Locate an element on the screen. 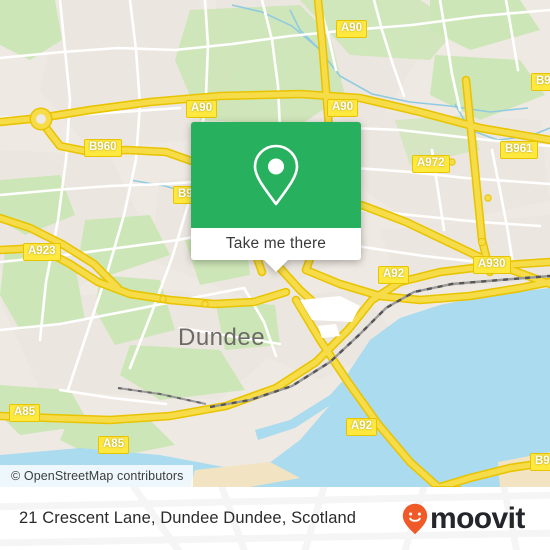 This screenshot has height=550, width=550. map-attribution: © OpenStreetMap contributors is located at coordinates (96, 476).